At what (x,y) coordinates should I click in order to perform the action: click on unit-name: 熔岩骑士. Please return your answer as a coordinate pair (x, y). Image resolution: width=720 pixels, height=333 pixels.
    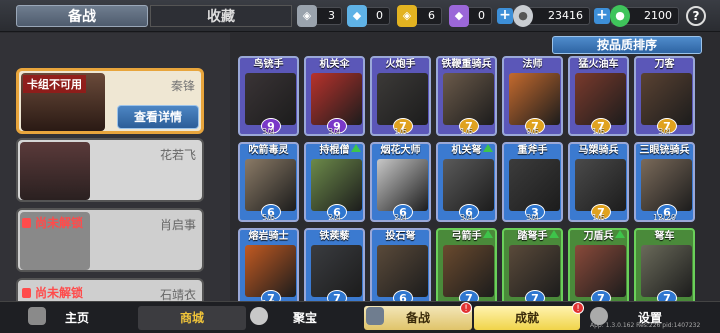
    Looking at the image, I should click on (268, 236).